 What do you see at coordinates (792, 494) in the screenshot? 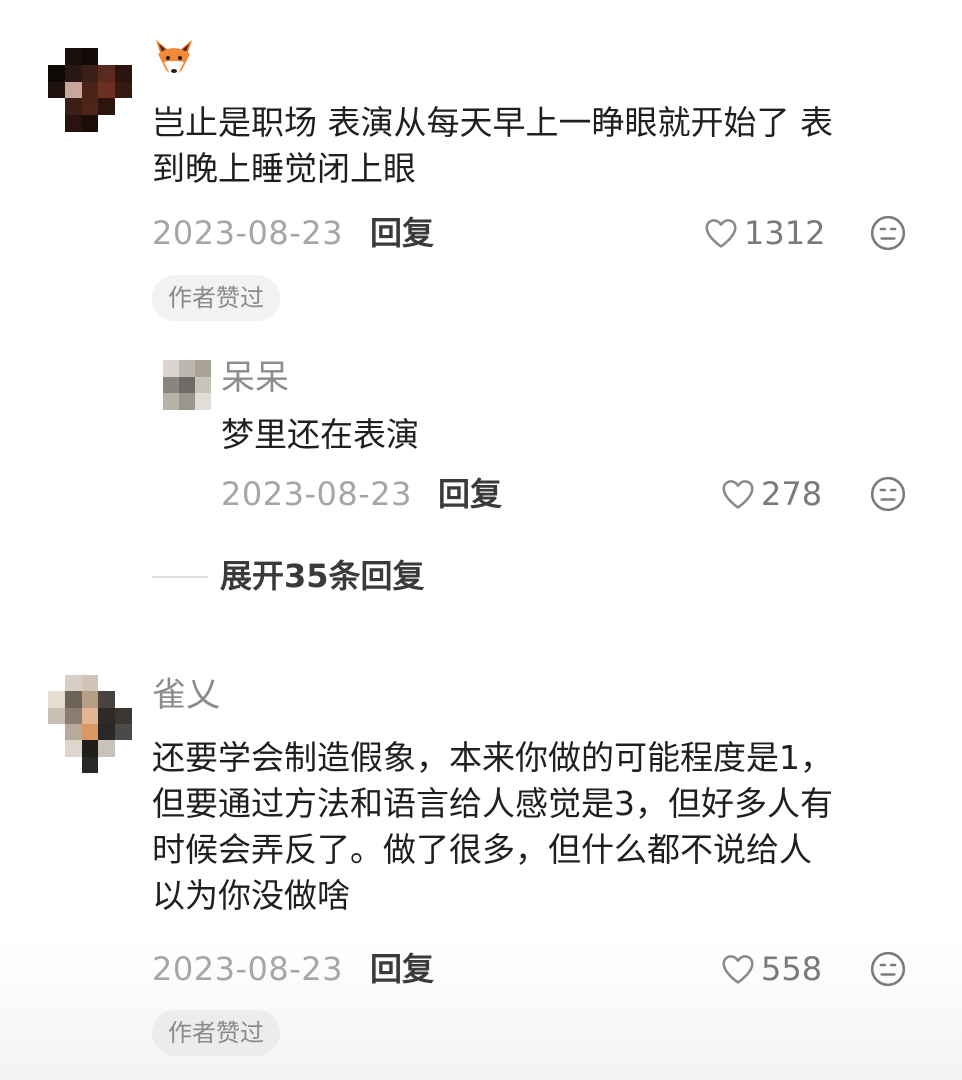
I see `like-count: 278` at bounding box center [792, 494].